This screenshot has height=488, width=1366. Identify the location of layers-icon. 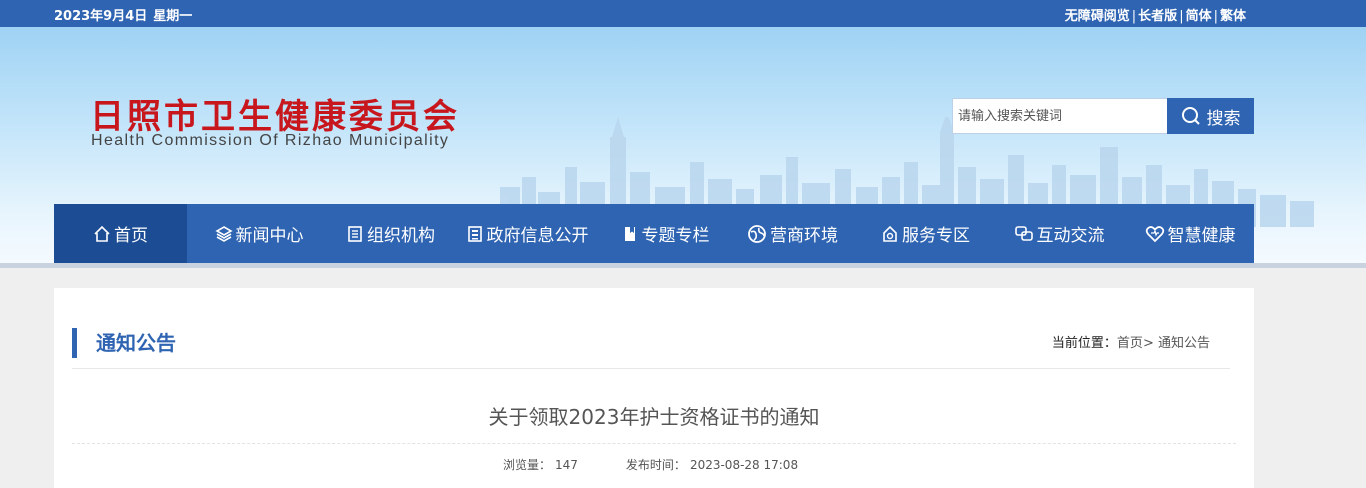
(223, 233).